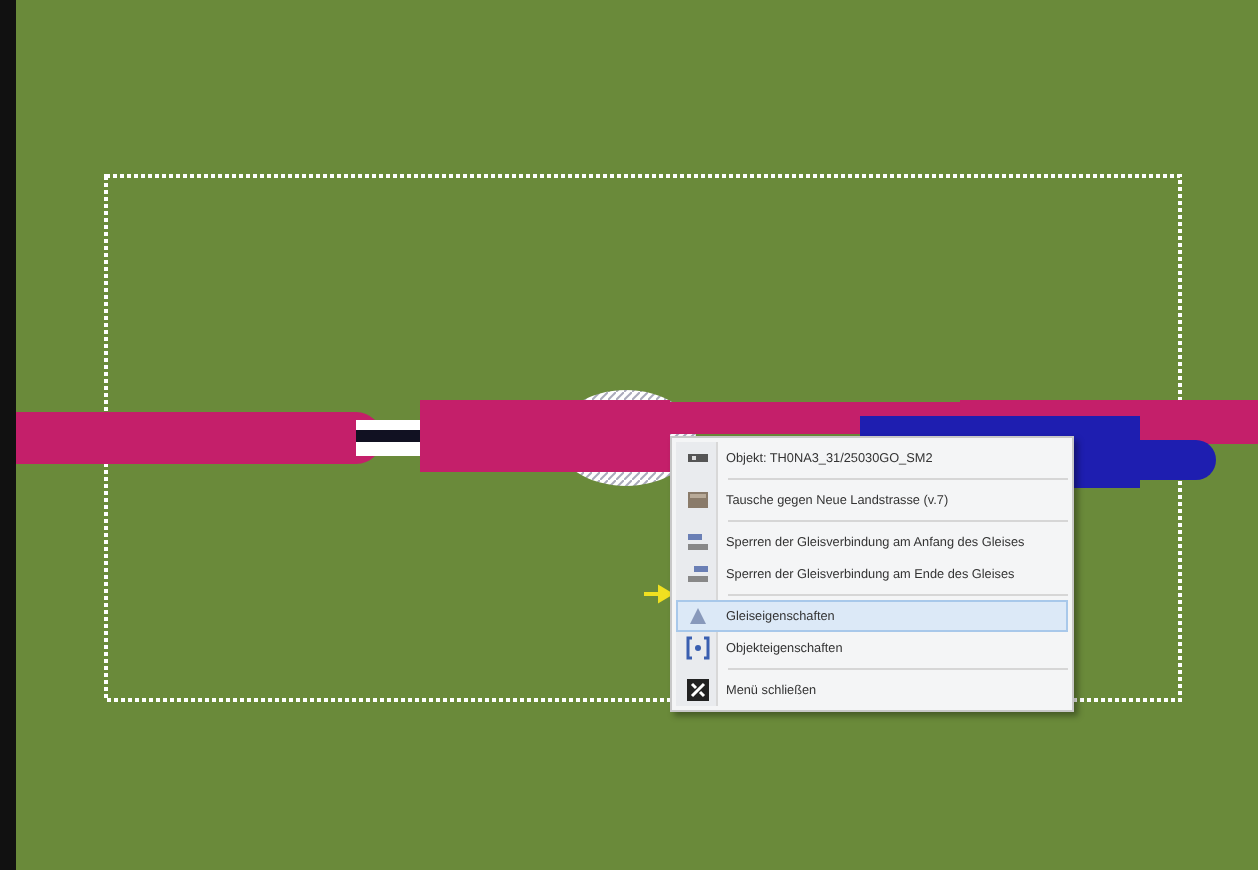 This screenshot has height=870, width=1258. What do you see at coordinates (698, 574) in the screenshot?
I see `lock-end-icon` at bounding box center [698, 574].